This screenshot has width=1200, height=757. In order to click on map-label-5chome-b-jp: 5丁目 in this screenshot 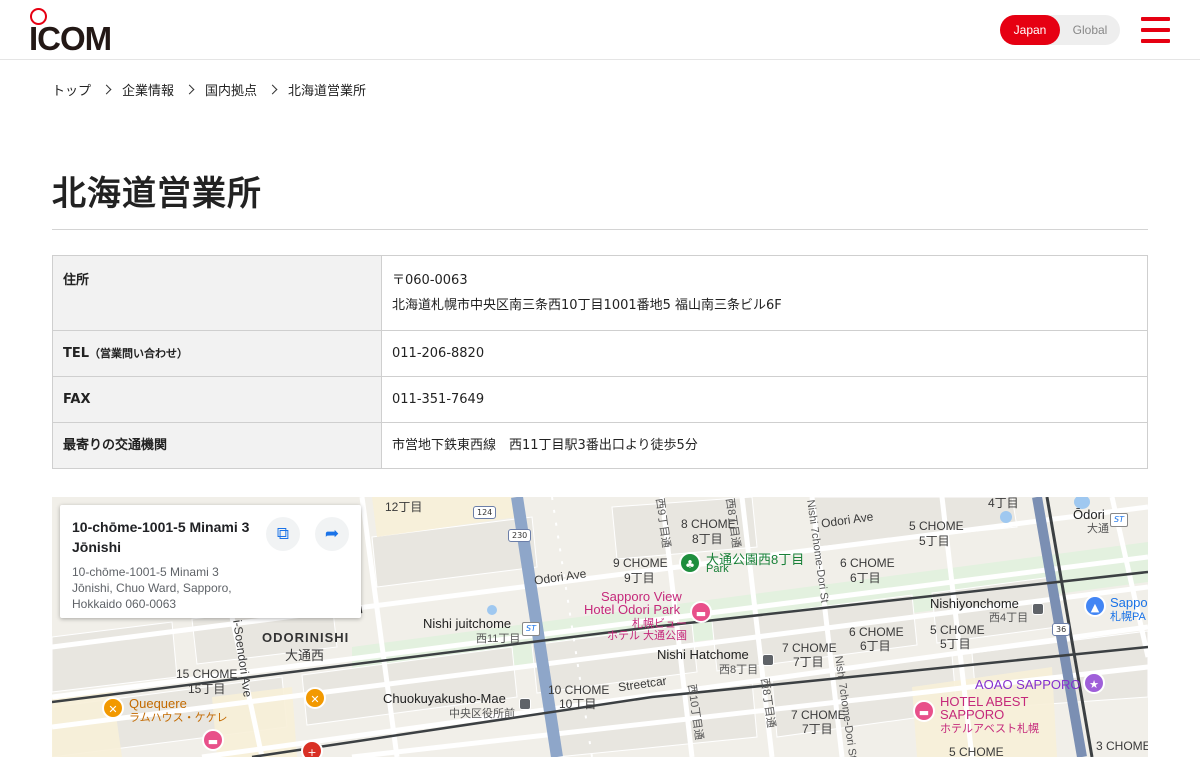, I will do `click(955, 644)`.